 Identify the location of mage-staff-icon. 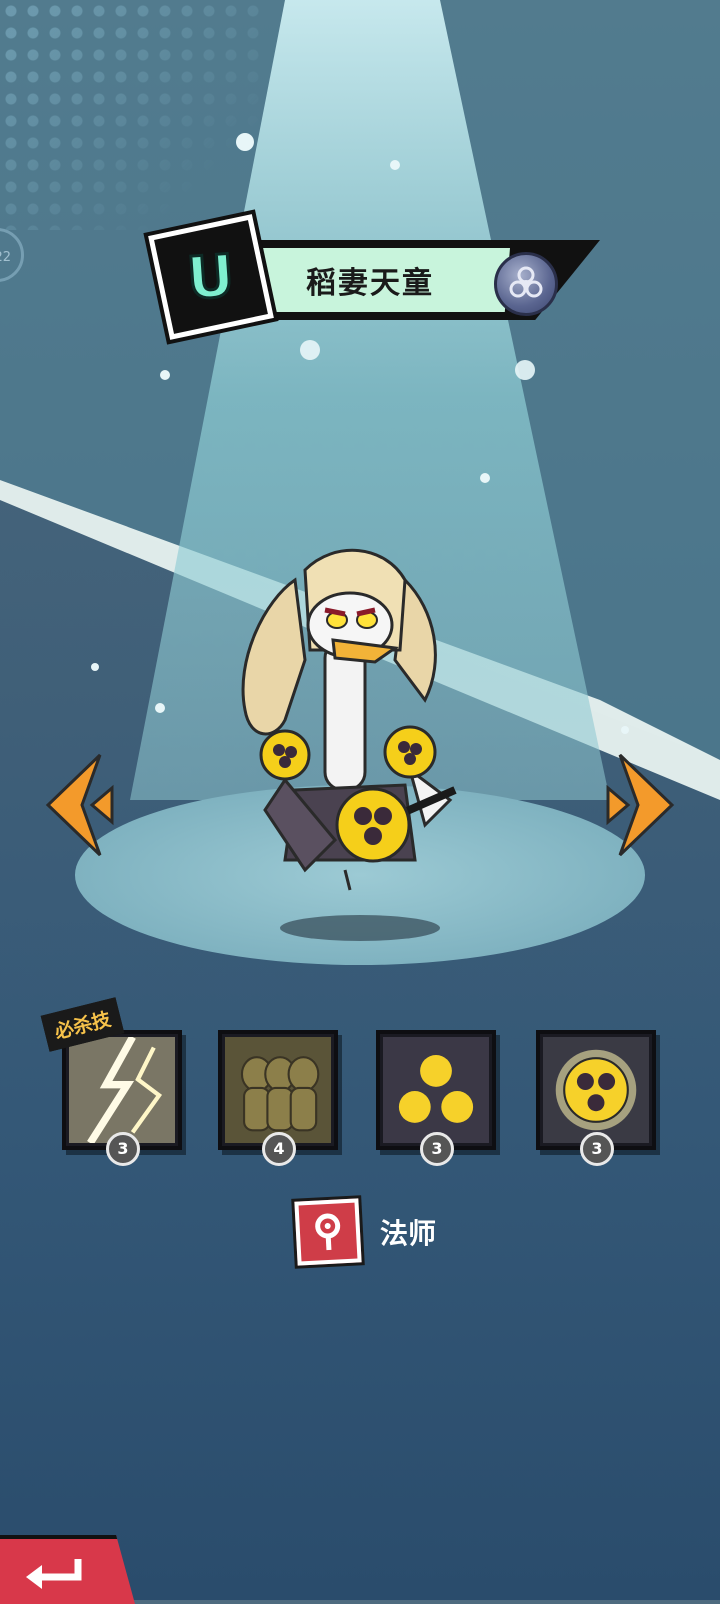
(328, 1232).